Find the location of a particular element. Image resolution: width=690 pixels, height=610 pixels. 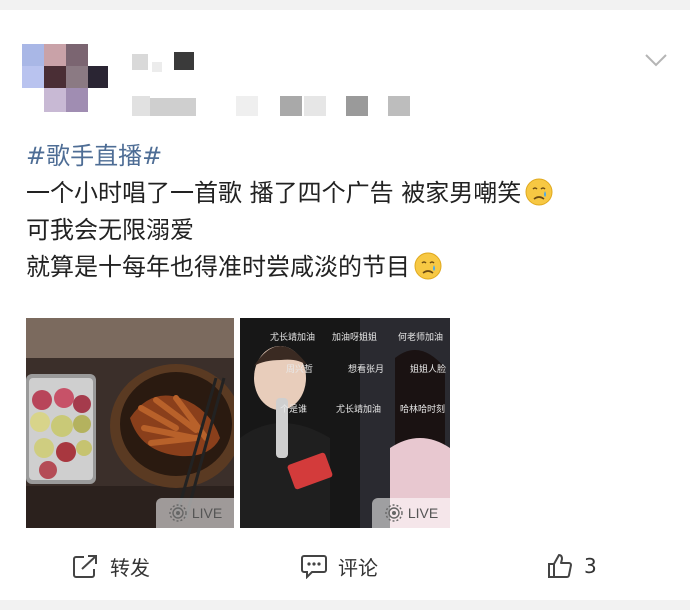

danmaku-comment: 周兴哲 is located at coordinates (300, 370).